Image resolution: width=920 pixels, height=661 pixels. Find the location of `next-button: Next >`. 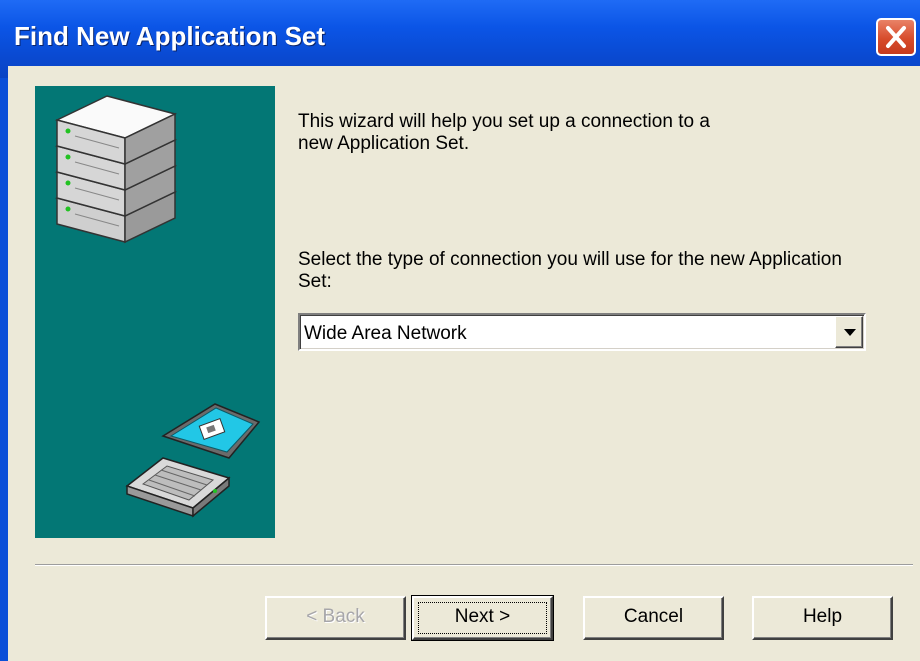

next-button: Next > is located at coordinates (482, 618).